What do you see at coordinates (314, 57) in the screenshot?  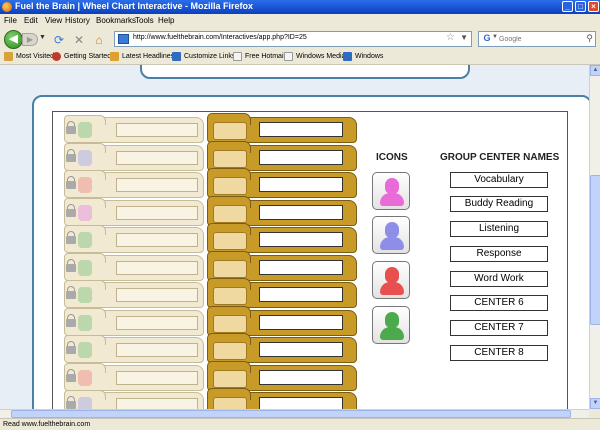 I see `bookmark-windows-media: Windows Media` at bounding box center [314, 57].